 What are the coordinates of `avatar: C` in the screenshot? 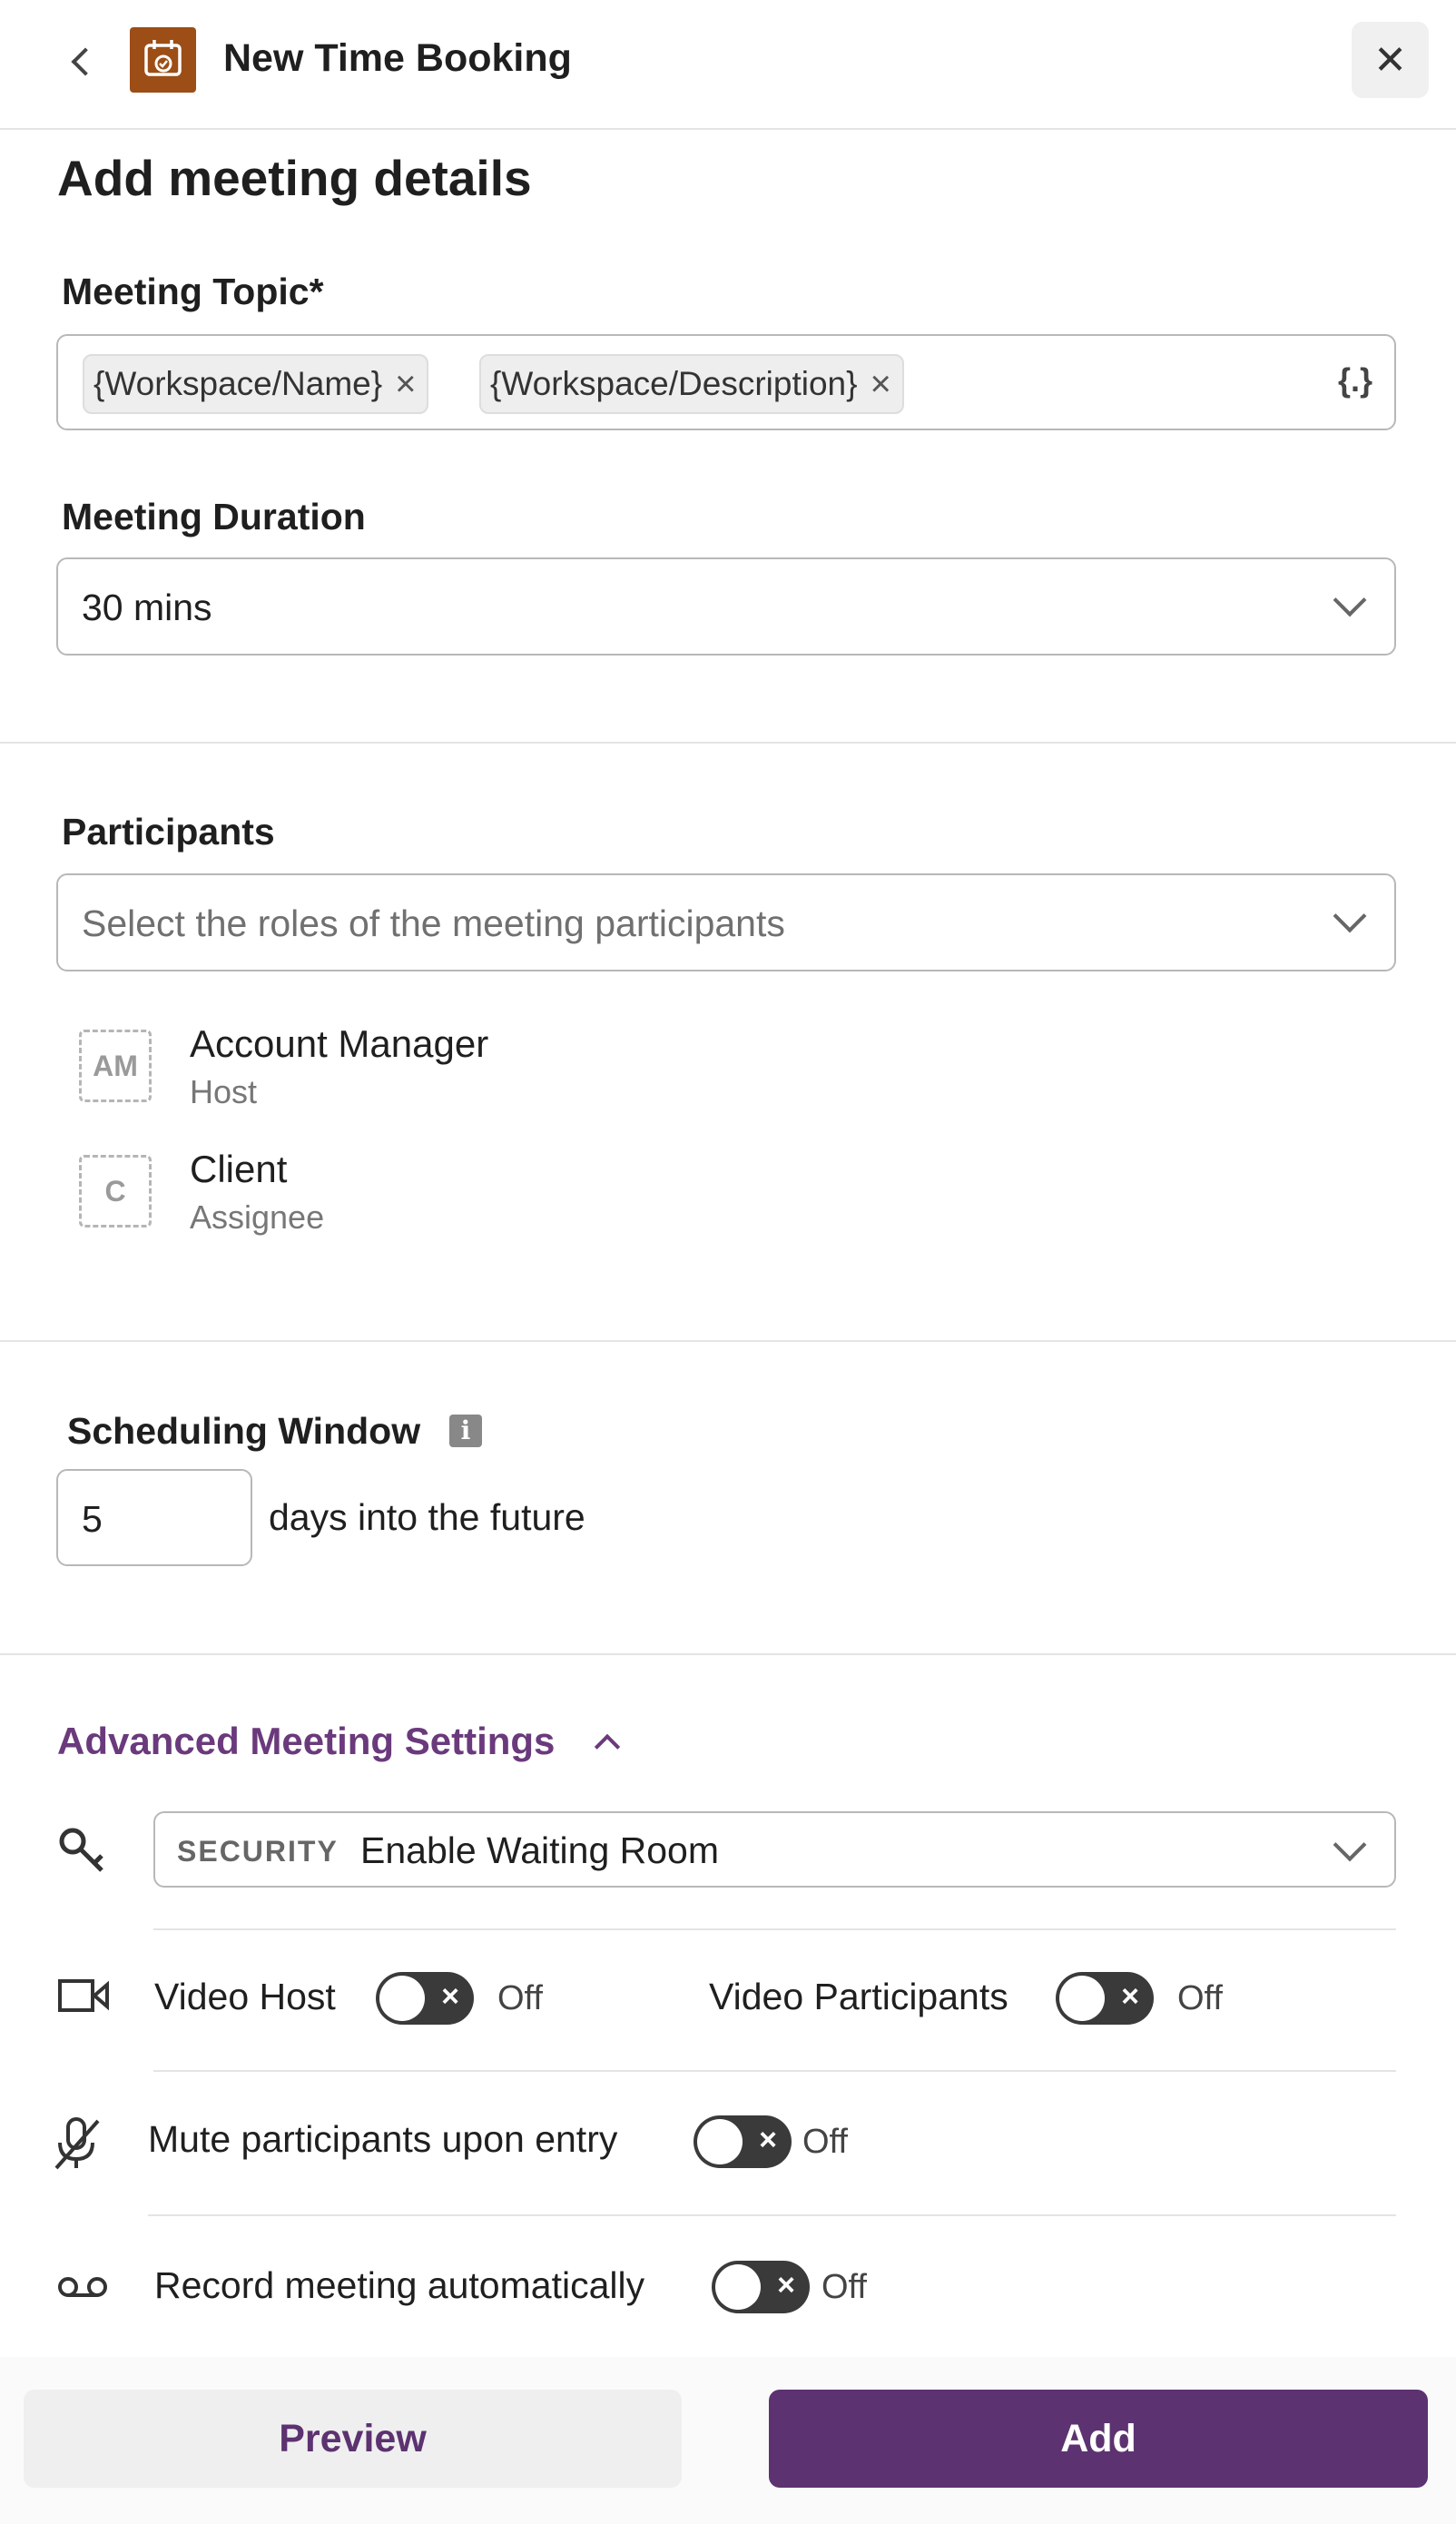 It's located at (116, 1191).